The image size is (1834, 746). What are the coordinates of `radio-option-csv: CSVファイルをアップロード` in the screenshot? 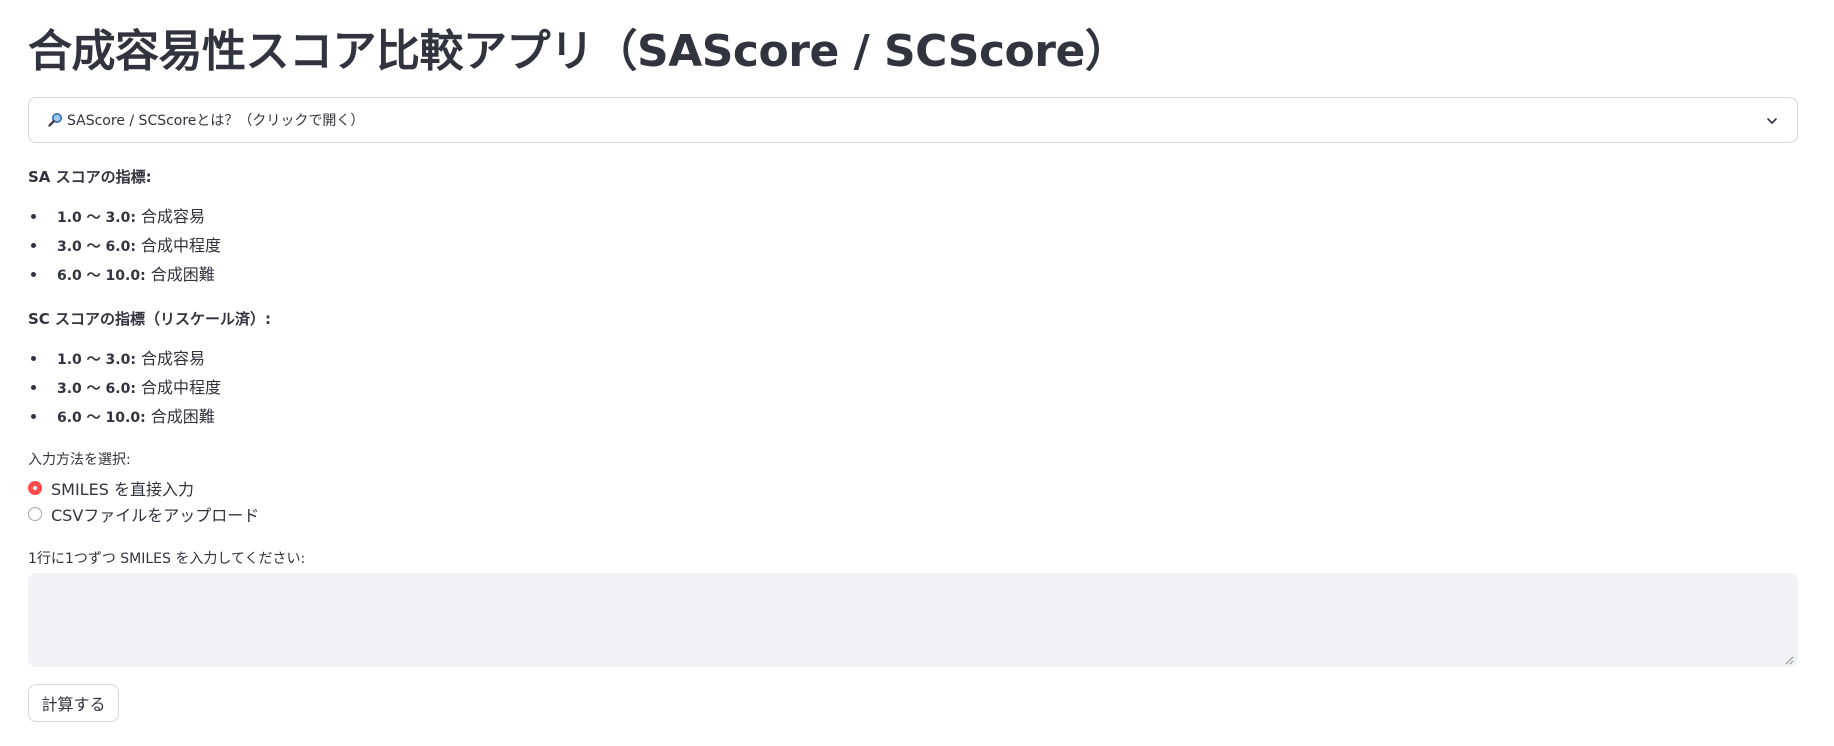 It's located at (143, 514).